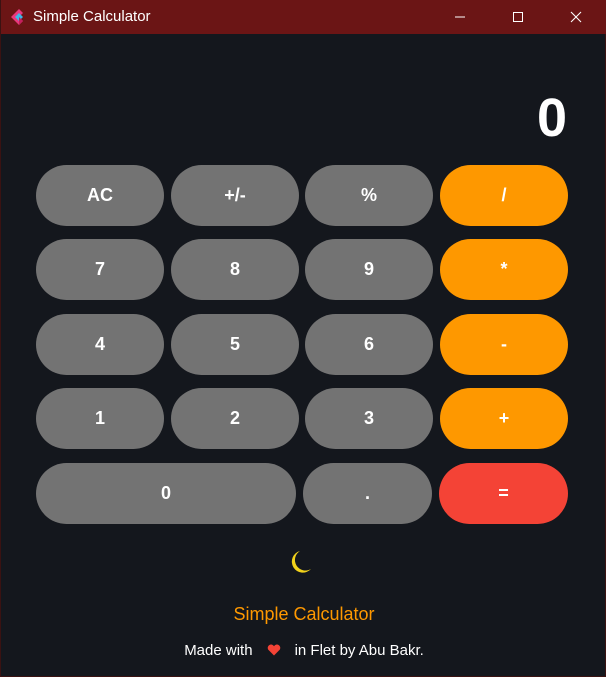  I want to click on equals-button: =, so click(503, 493).